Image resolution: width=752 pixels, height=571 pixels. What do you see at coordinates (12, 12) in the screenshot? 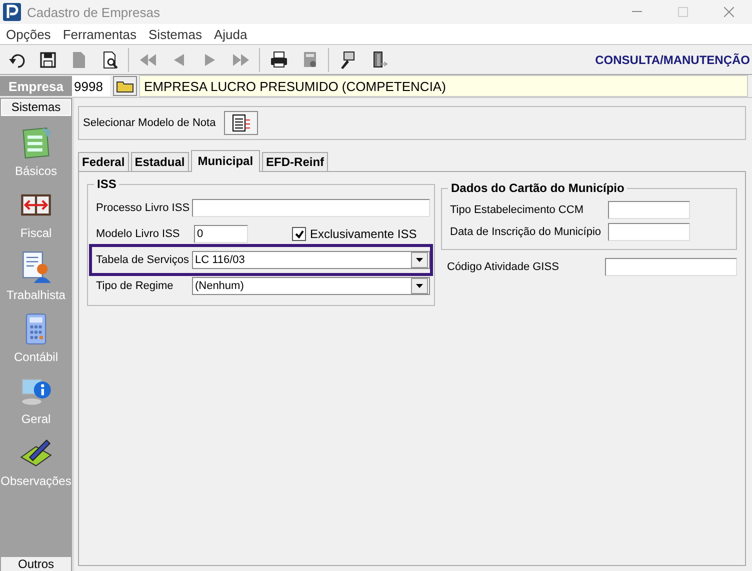
I see `app-logo-icon` at bounding box center [12, 12].